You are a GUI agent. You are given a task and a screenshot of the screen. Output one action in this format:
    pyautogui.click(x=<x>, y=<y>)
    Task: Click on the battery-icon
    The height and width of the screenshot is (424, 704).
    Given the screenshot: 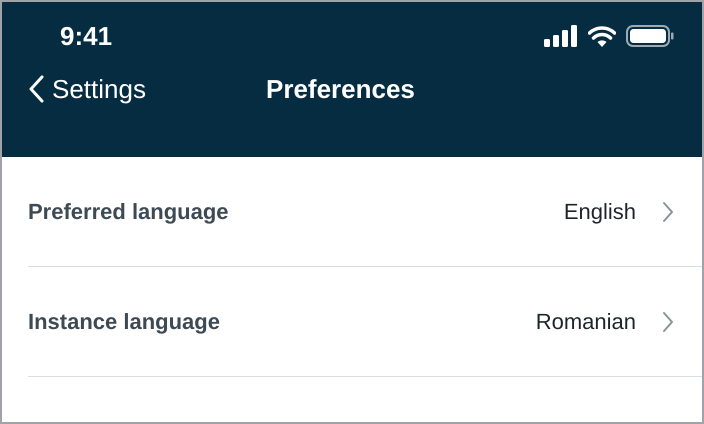 What is the action you would take?
    pyautogui.click(x=650, y=36)
    